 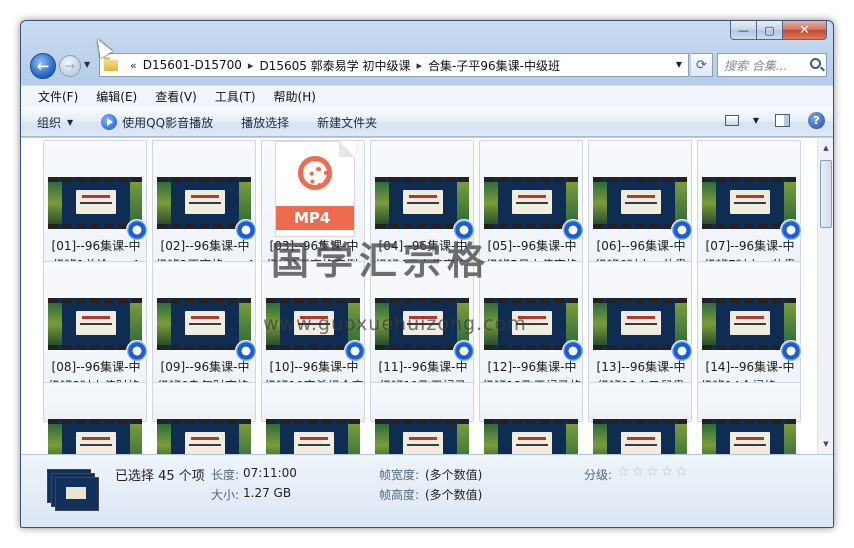 What do you see at coordinates (111, 63) in the screenshot?
I see `folder-icon` at bounding box center [111, 63].